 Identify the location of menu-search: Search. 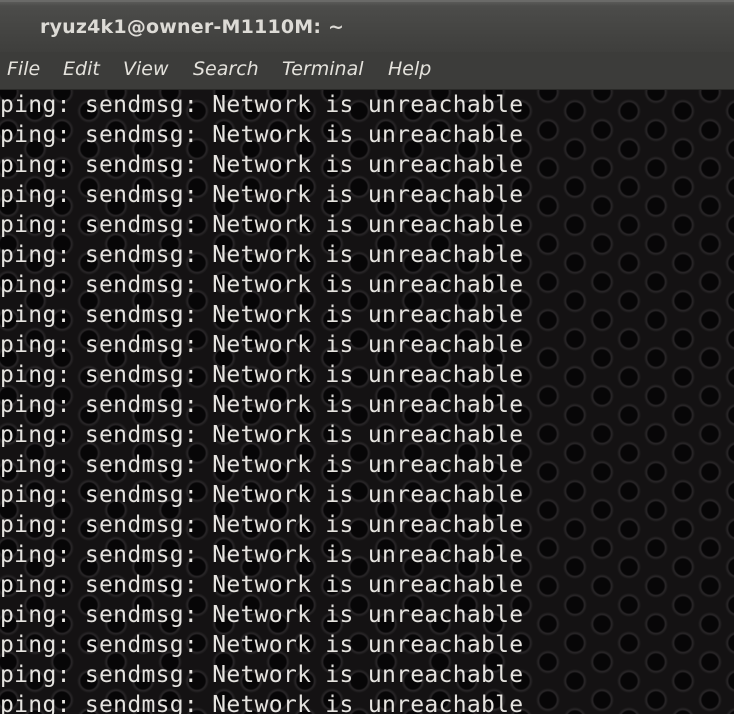
(226, 69).